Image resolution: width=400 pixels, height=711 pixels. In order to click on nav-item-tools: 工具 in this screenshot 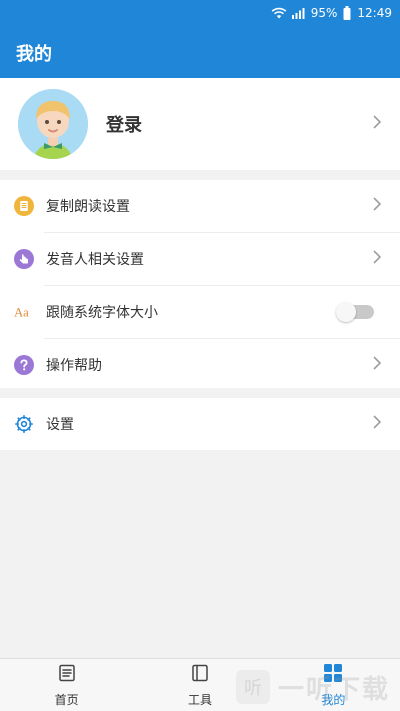, I will do `click(199, 685)`.